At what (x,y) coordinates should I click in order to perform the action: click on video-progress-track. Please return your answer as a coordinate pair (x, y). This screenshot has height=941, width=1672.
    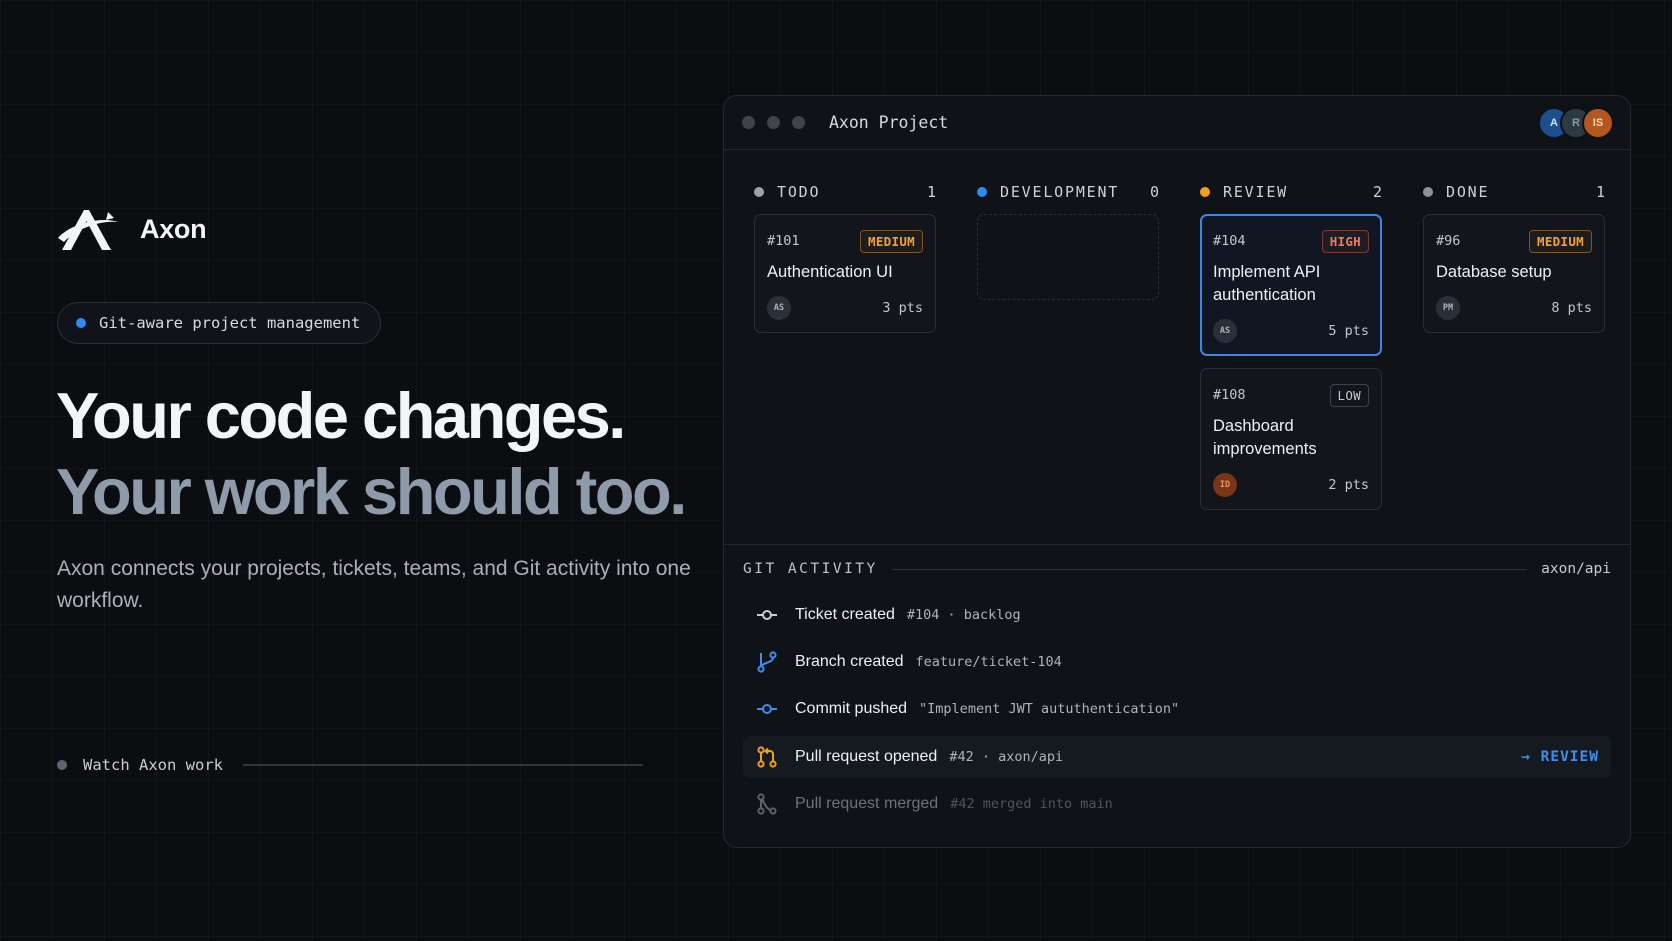
    Looking at the image, I should click on (442, 765).